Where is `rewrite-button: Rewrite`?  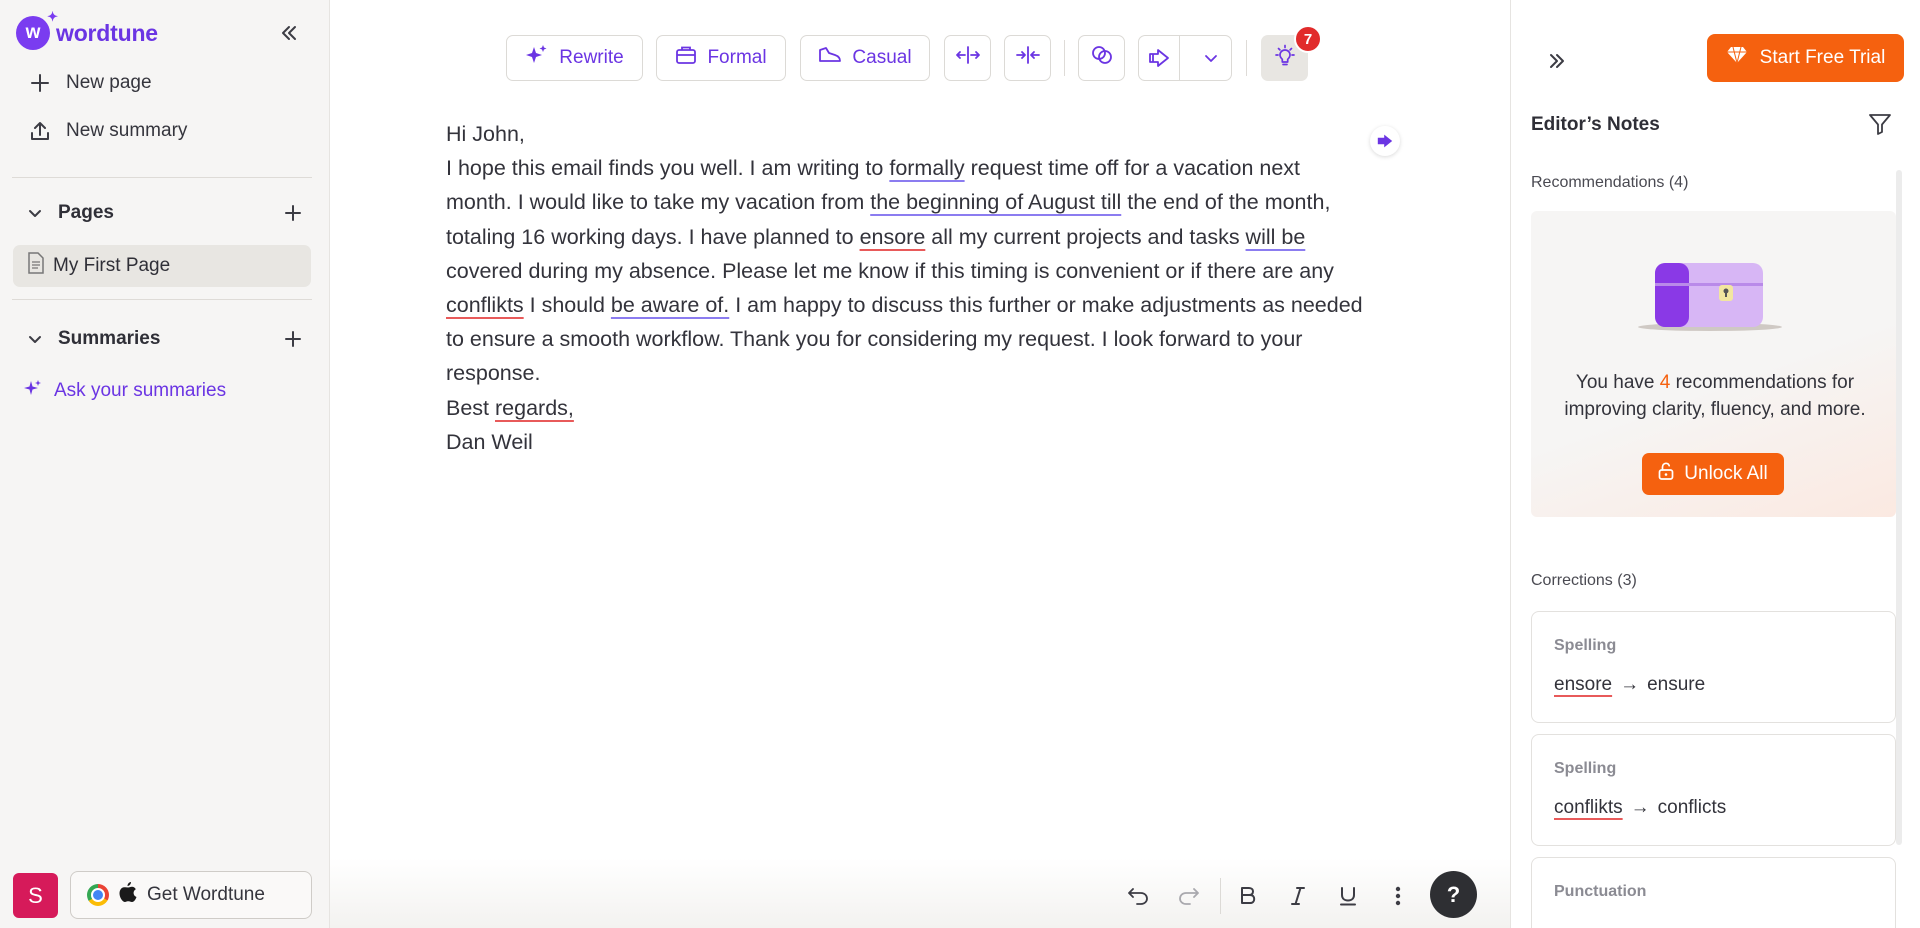
rewrite-button: Rewrite is located at coordinates (574, 58).